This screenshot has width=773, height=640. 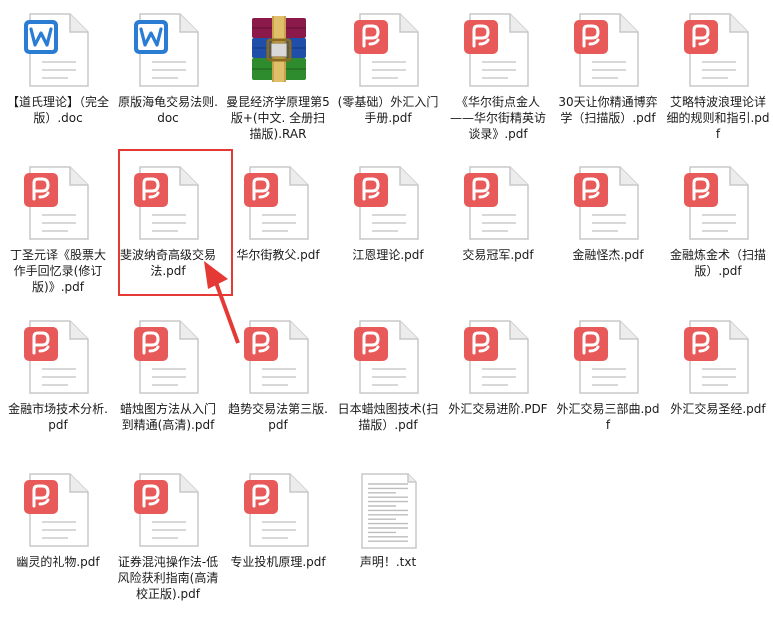 What do you see at coordinates (608, 110) in the screenshot?
I see `file-name: 30天让你精通博弈学（扫描版）.pdf` at bounding box center [608, 110].